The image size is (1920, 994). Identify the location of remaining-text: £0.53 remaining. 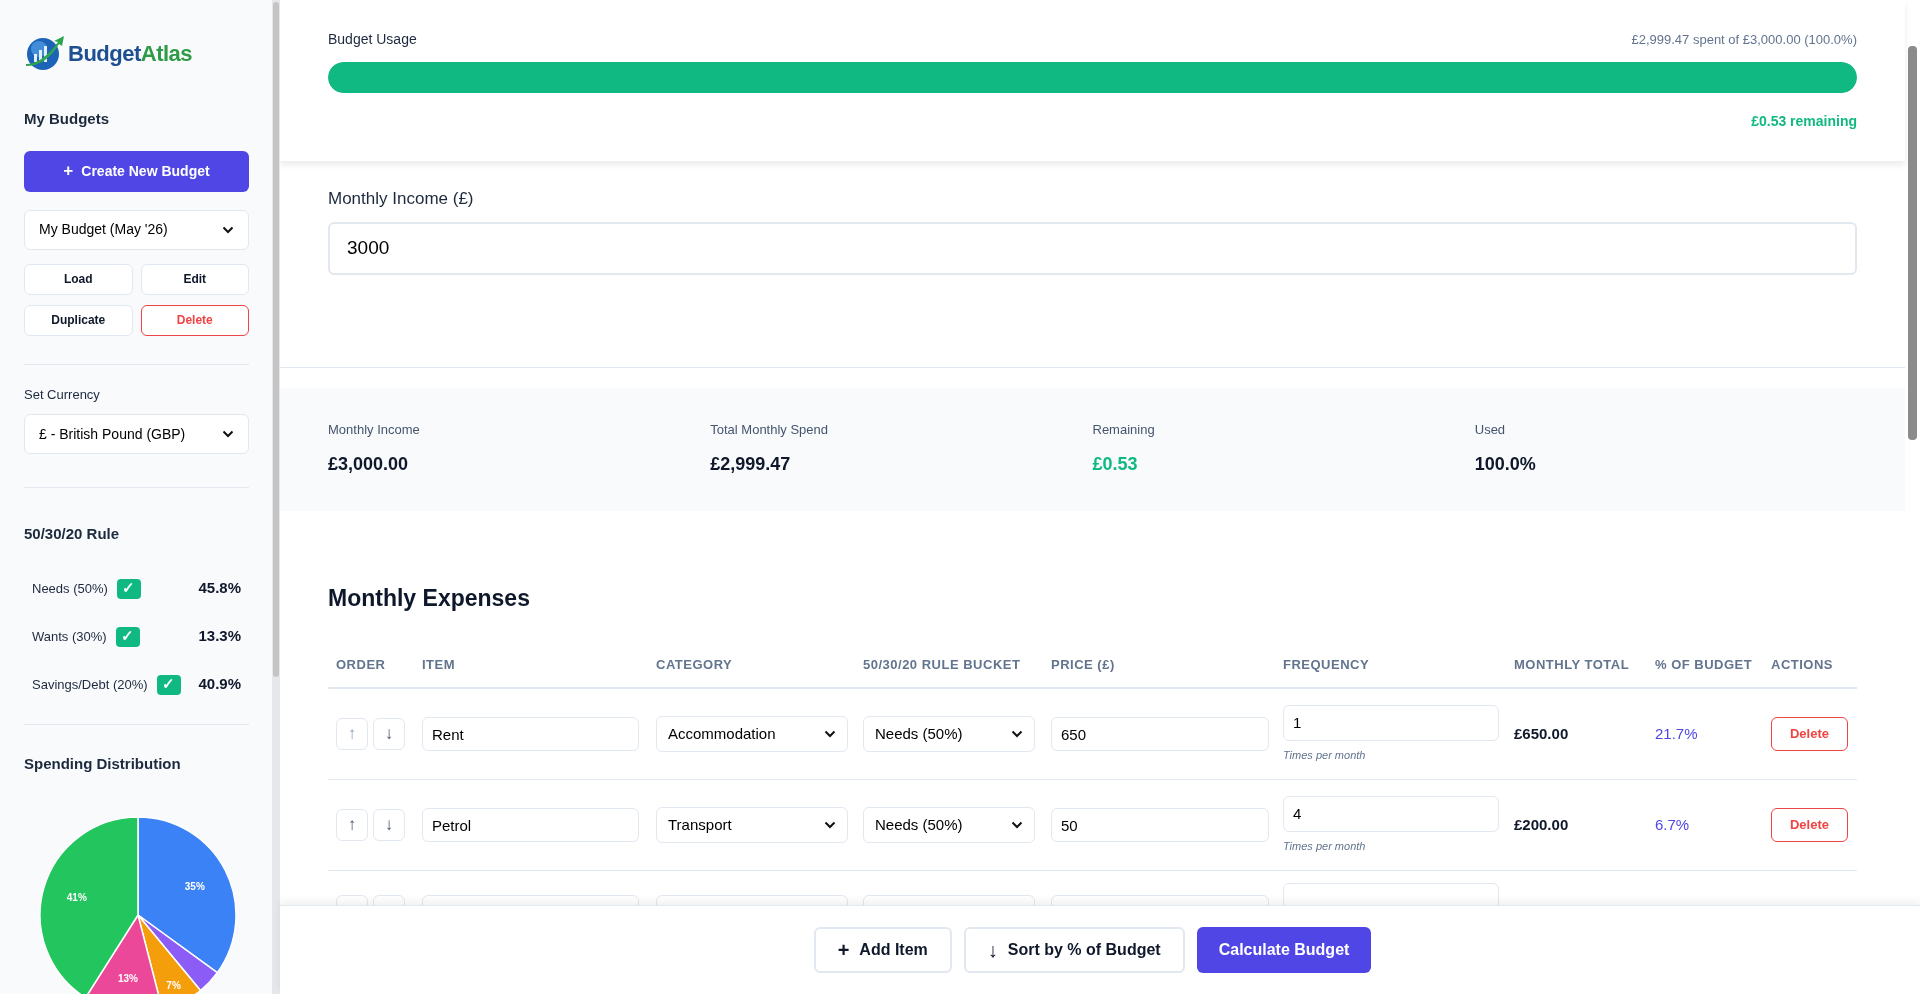
(1804, 121).